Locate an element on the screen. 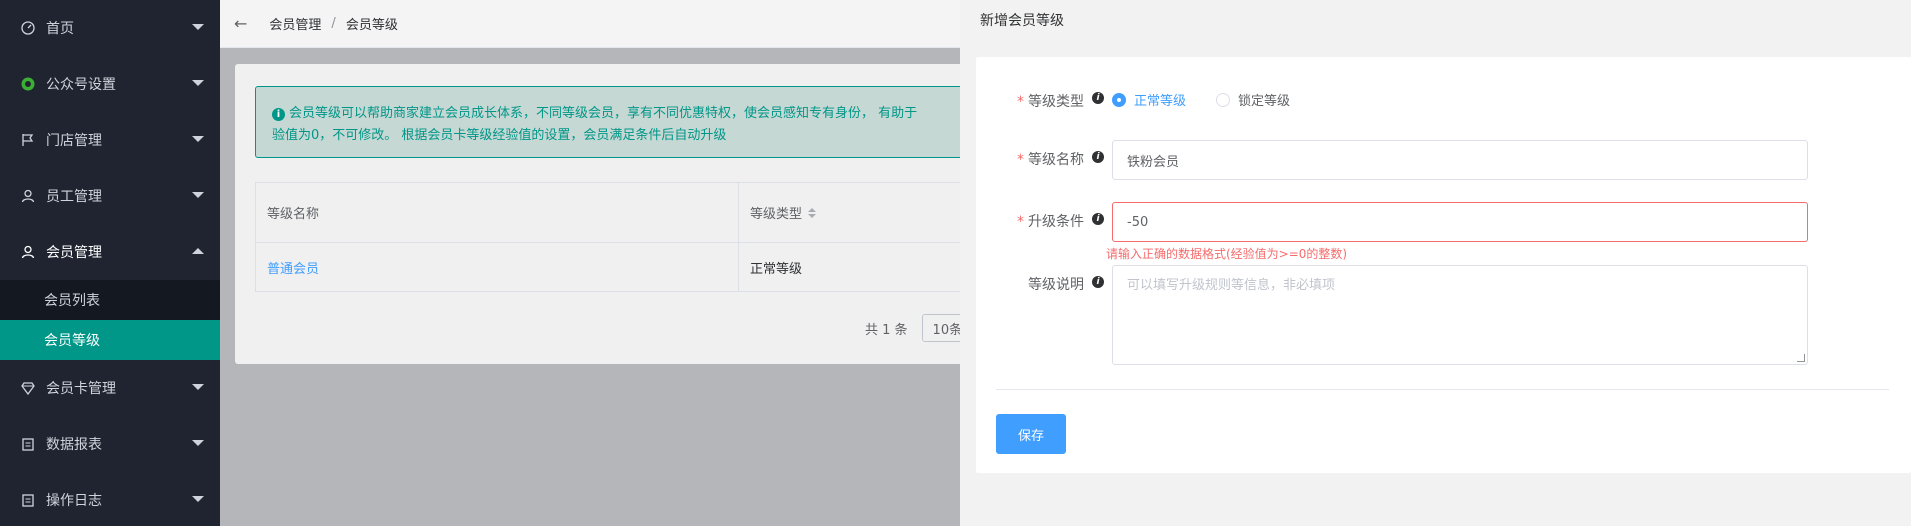 Image resolution: width=1911 pixels, height=526 pixels. sidebar-item-label: 公众号设置 is located at coordinates (81, 85).